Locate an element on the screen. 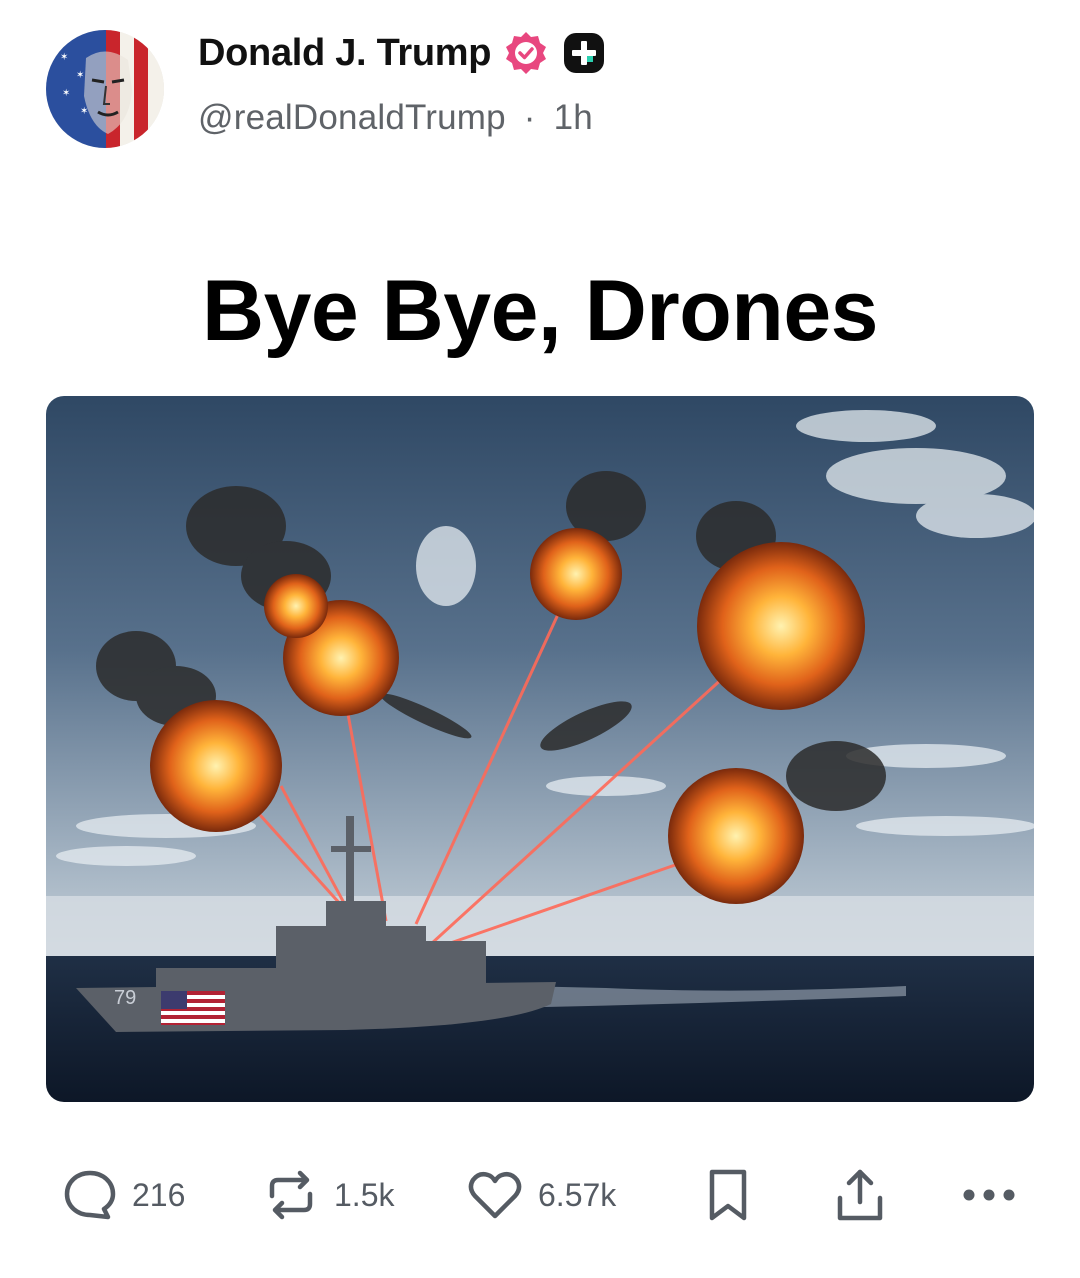  author-row: Donald J. Trump is located at coordinates (401, 53).